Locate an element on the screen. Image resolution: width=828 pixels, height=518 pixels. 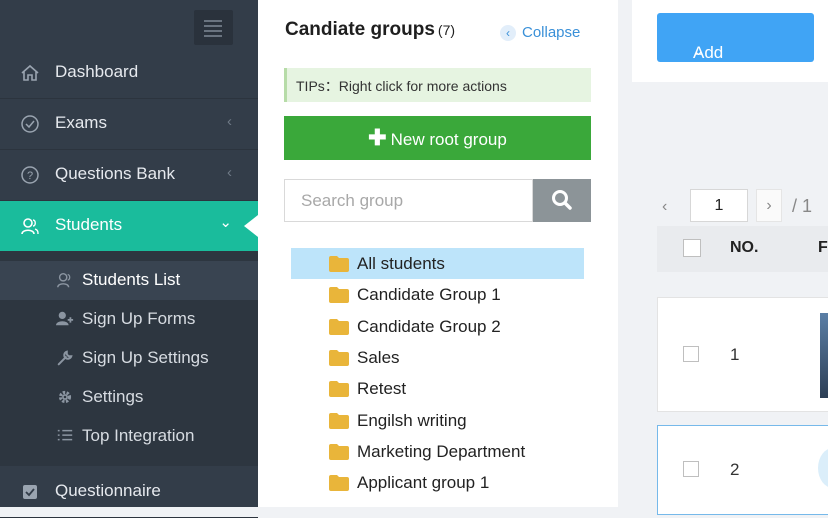
row-number: 1 is located at coordinates (735, 354).